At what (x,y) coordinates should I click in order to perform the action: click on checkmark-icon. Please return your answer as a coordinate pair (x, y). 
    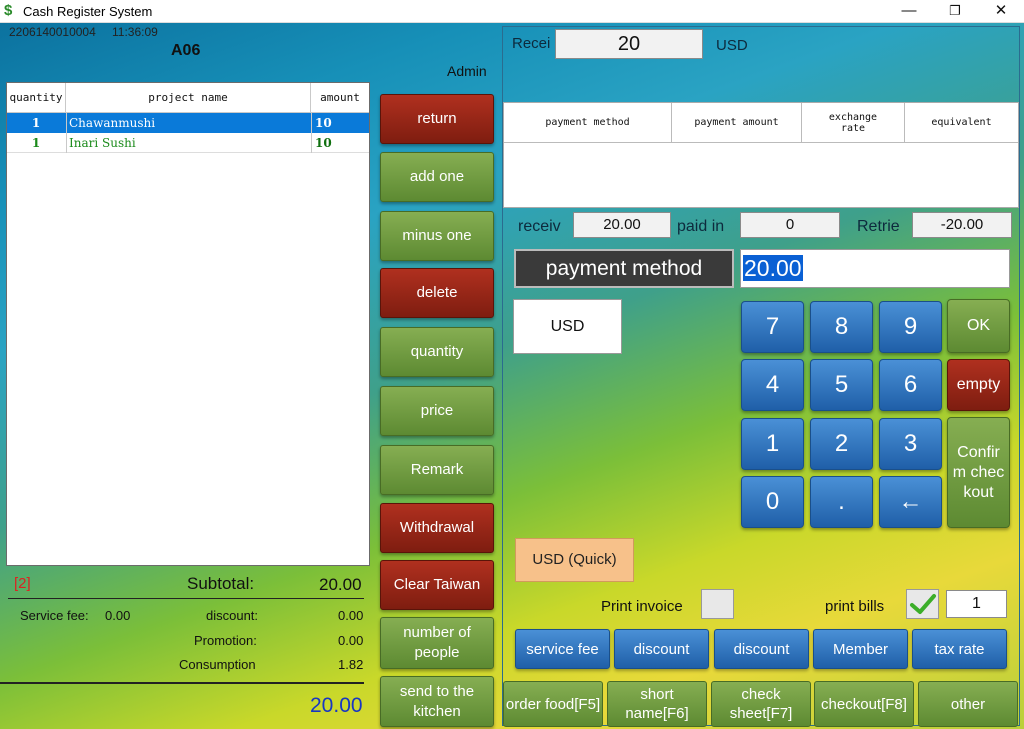
    Looking at the image, I should click on (922, 604).